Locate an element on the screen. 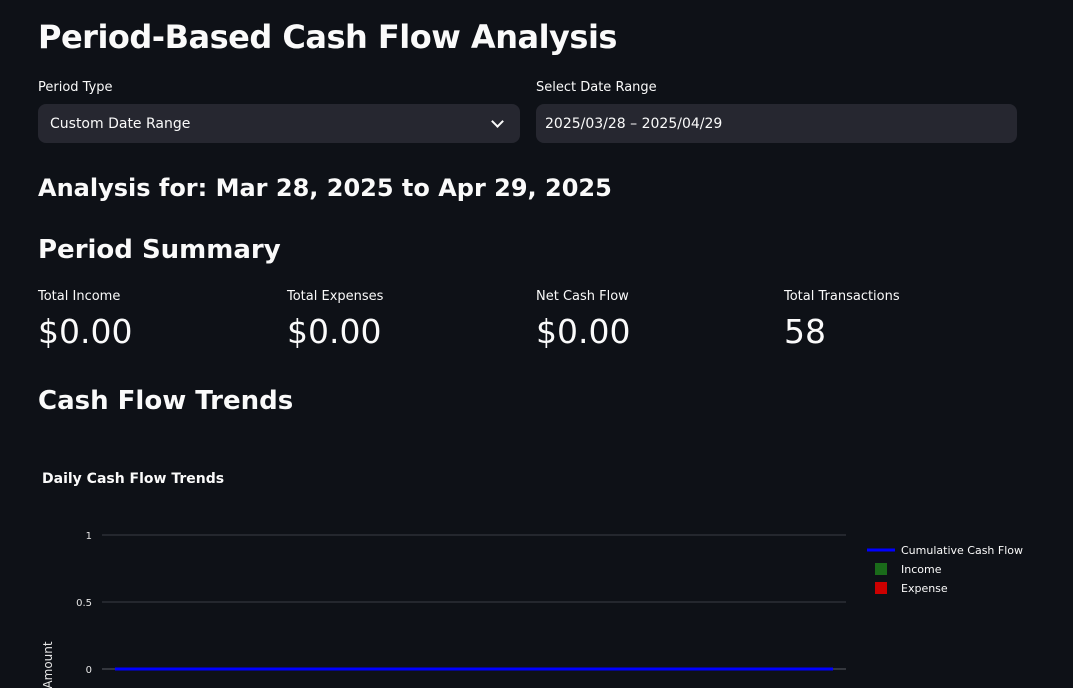  y-tick-label: 1 is located at coordinates (89, 536).